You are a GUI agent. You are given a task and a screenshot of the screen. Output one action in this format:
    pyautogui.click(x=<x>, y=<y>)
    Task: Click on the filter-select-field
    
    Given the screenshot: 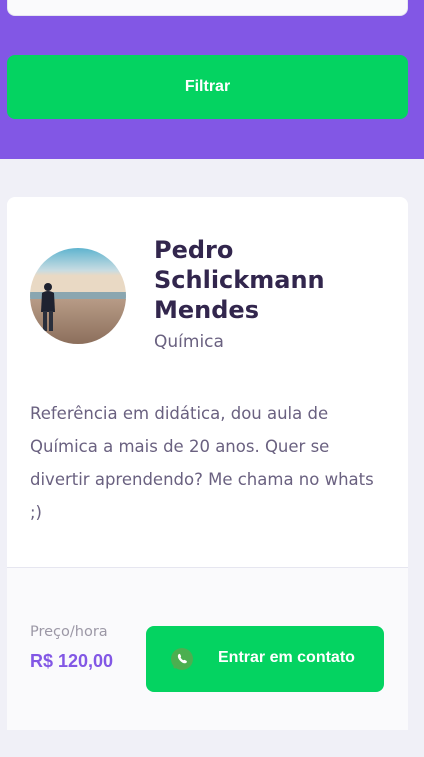 What is the action you would take?
    pyautogui.click(x=207, y=8)
    